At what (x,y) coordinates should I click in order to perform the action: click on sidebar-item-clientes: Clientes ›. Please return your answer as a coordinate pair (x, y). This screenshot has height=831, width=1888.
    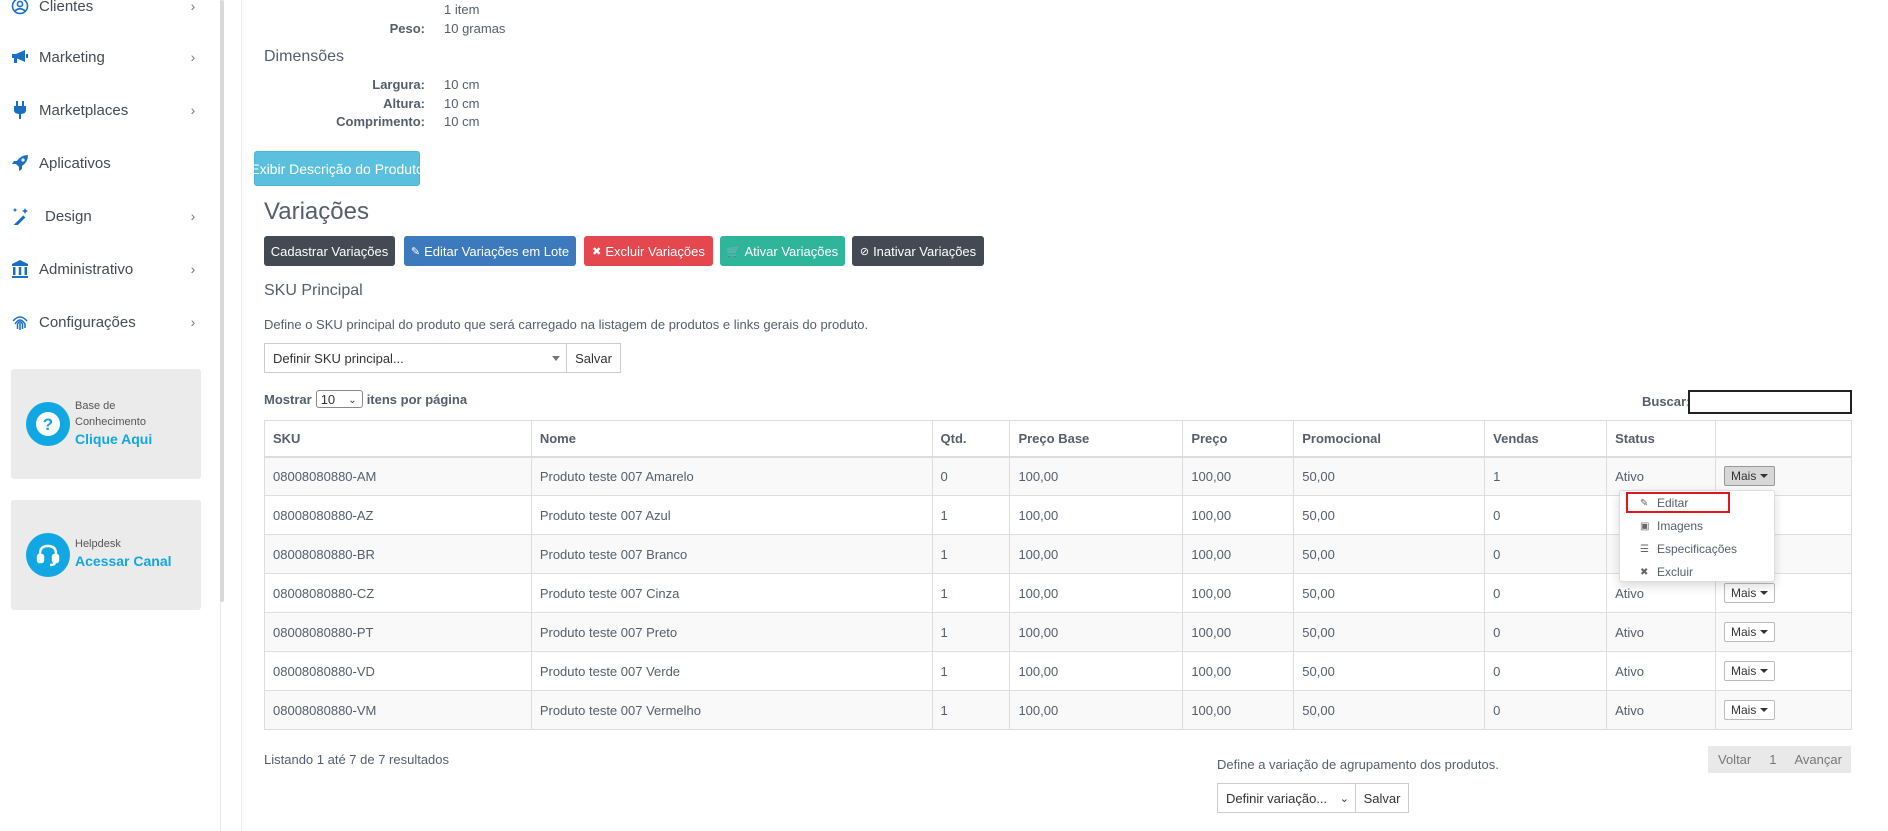
    Looking at the image, I should click on (107, 13).